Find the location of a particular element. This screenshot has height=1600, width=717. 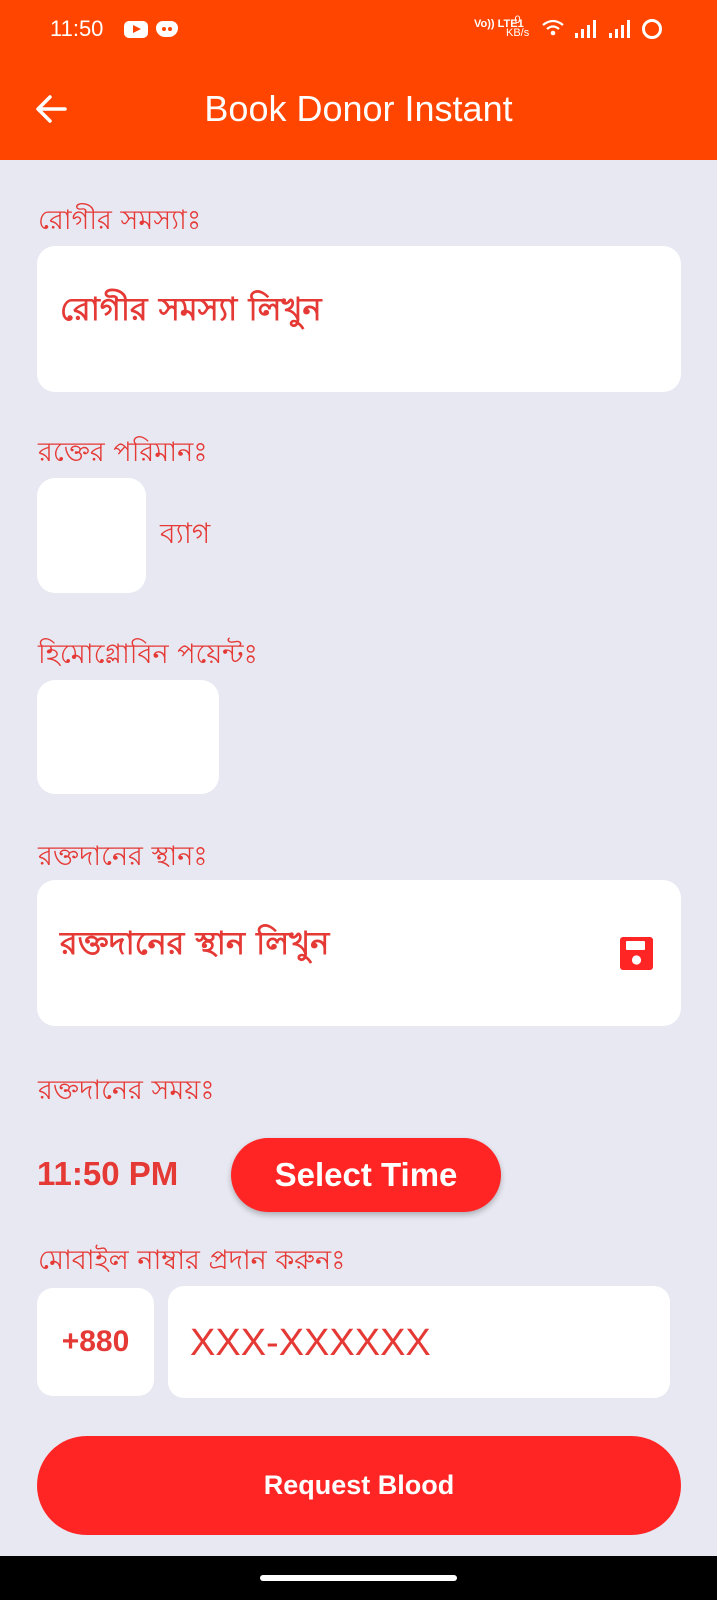

select-time-button: Select Time is located at coordinates (366, 1175).